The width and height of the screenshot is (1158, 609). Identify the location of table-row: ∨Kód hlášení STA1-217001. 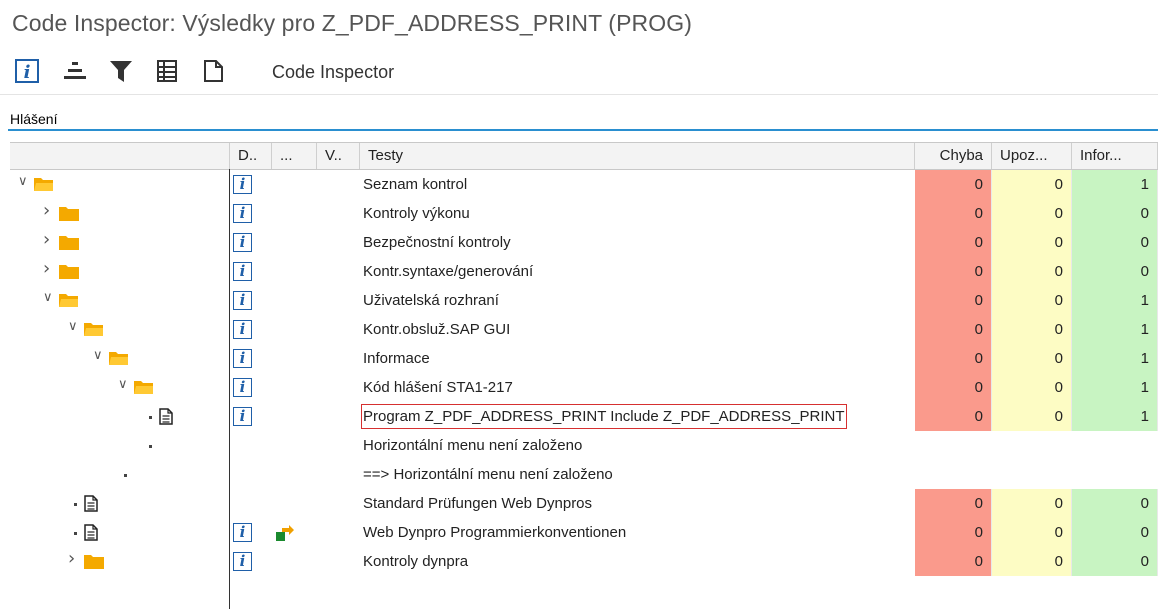
(584, 387).